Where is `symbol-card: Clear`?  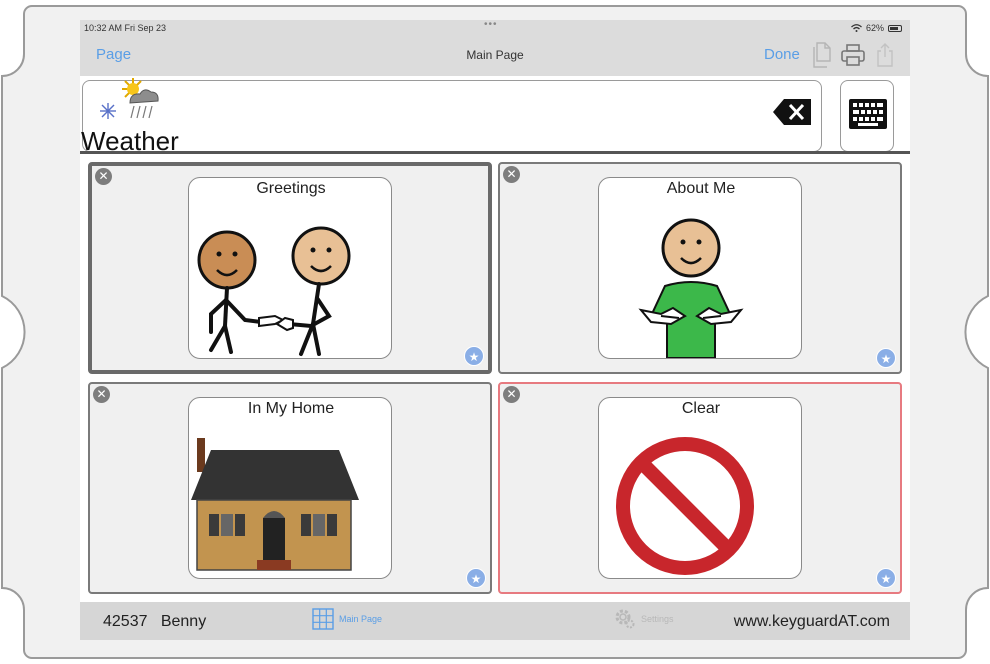
symbol-card: Clear is located at coordinates (700, 488).